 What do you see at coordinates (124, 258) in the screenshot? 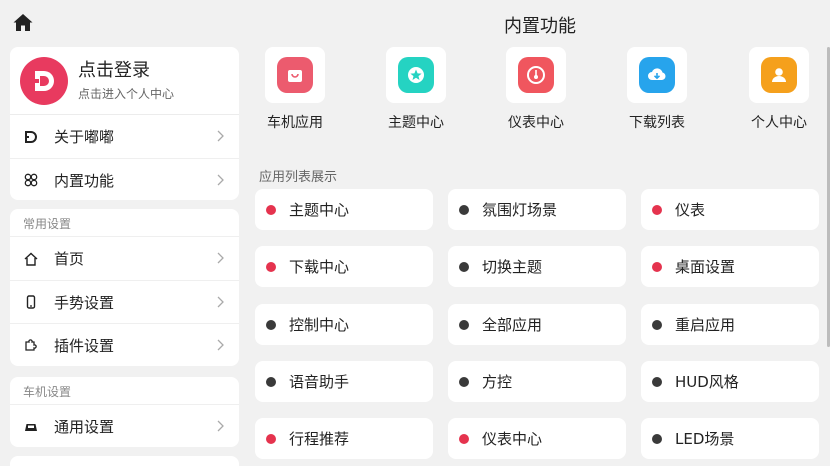
I see `sidebar-item-home: 首页` at bounding box center [124, 258].